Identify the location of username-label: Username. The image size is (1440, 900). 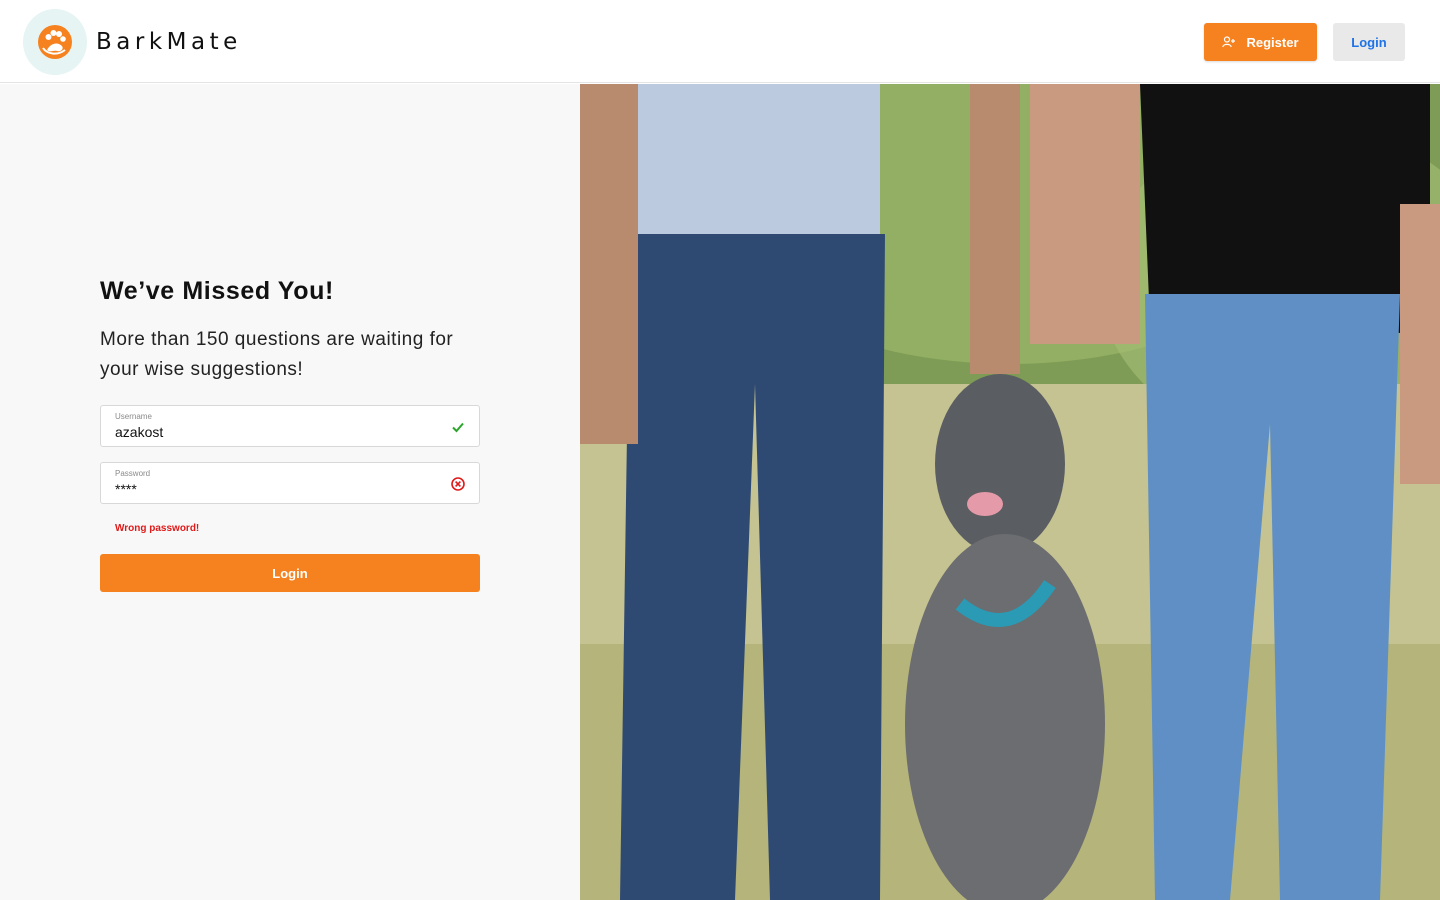
(133, 416).